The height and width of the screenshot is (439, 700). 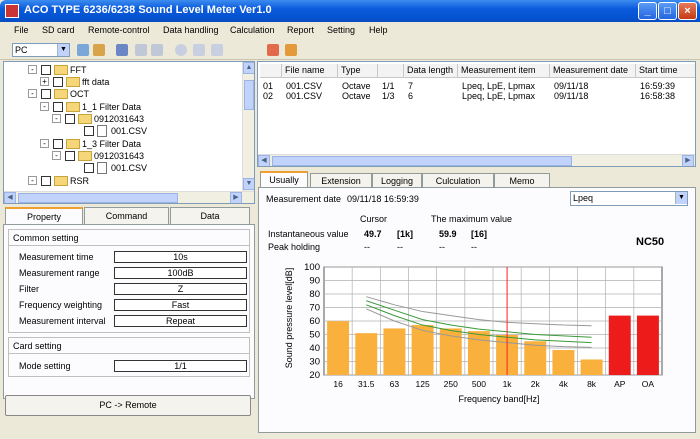 I want to click on record-icon, so click(x=217, y=50).